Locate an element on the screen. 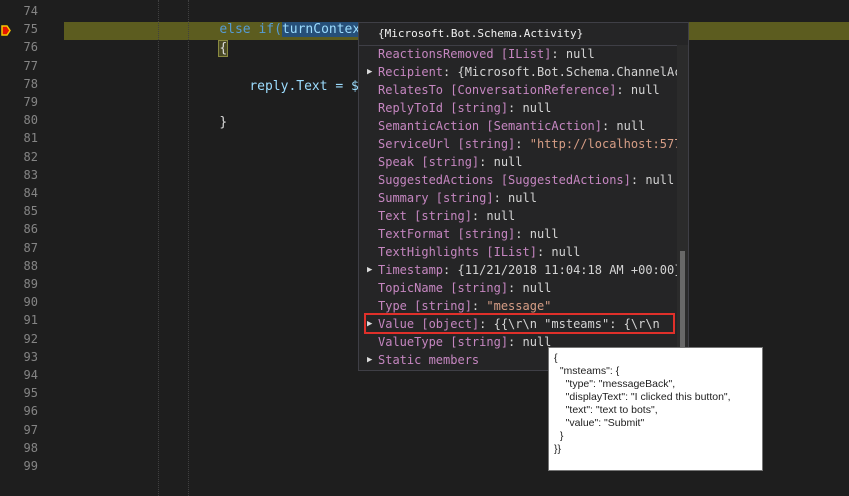  line-number: 76 is located at coordinates (30, 47).